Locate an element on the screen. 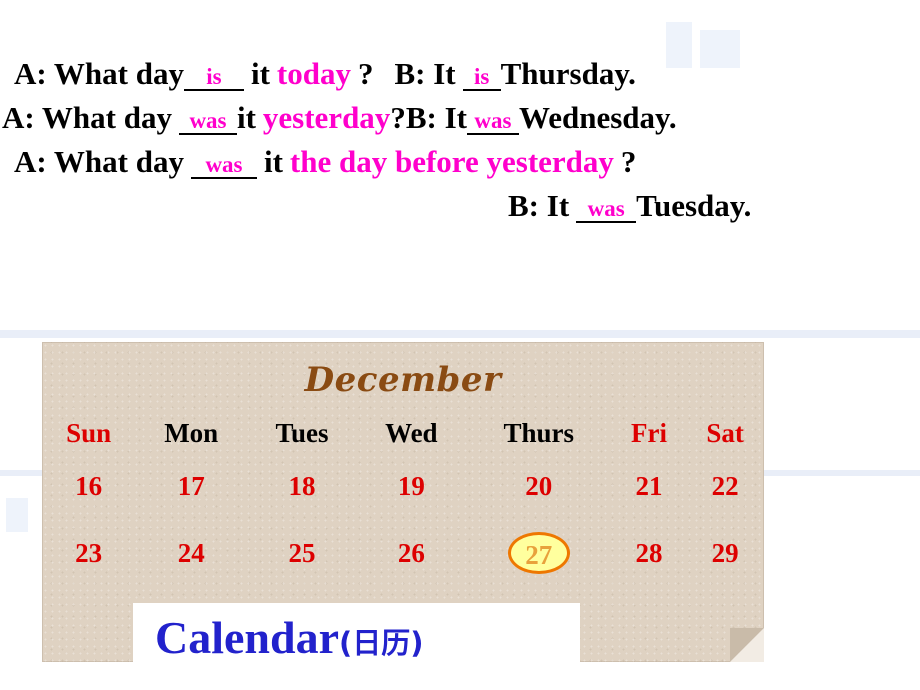  calendar-weekday-wed: Wed is located at coordinates (411, 433).